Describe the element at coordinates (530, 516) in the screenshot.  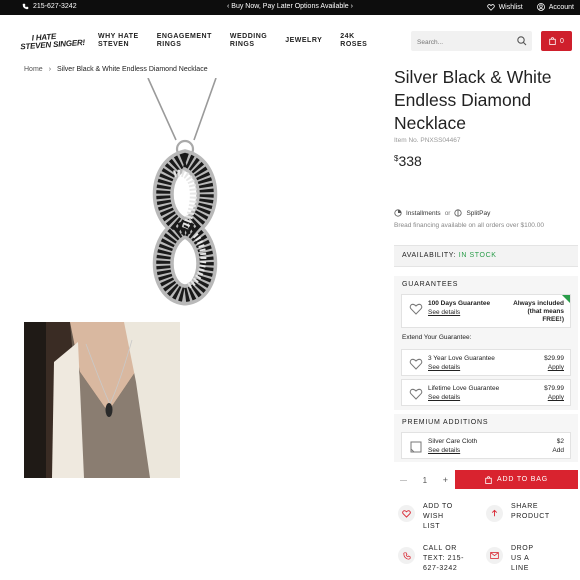
I see `action-label: PRODUCT` at that location.